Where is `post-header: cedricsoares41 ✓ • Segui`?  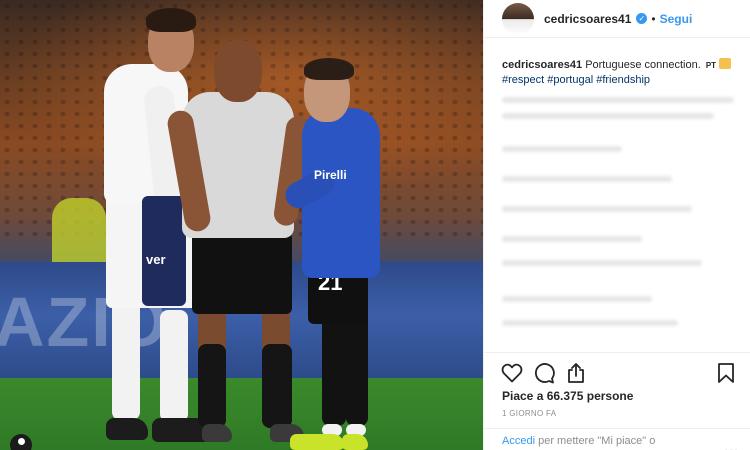 post-header: cedricsoares41 ✓ • Segui is located at coordinates (617, 19).